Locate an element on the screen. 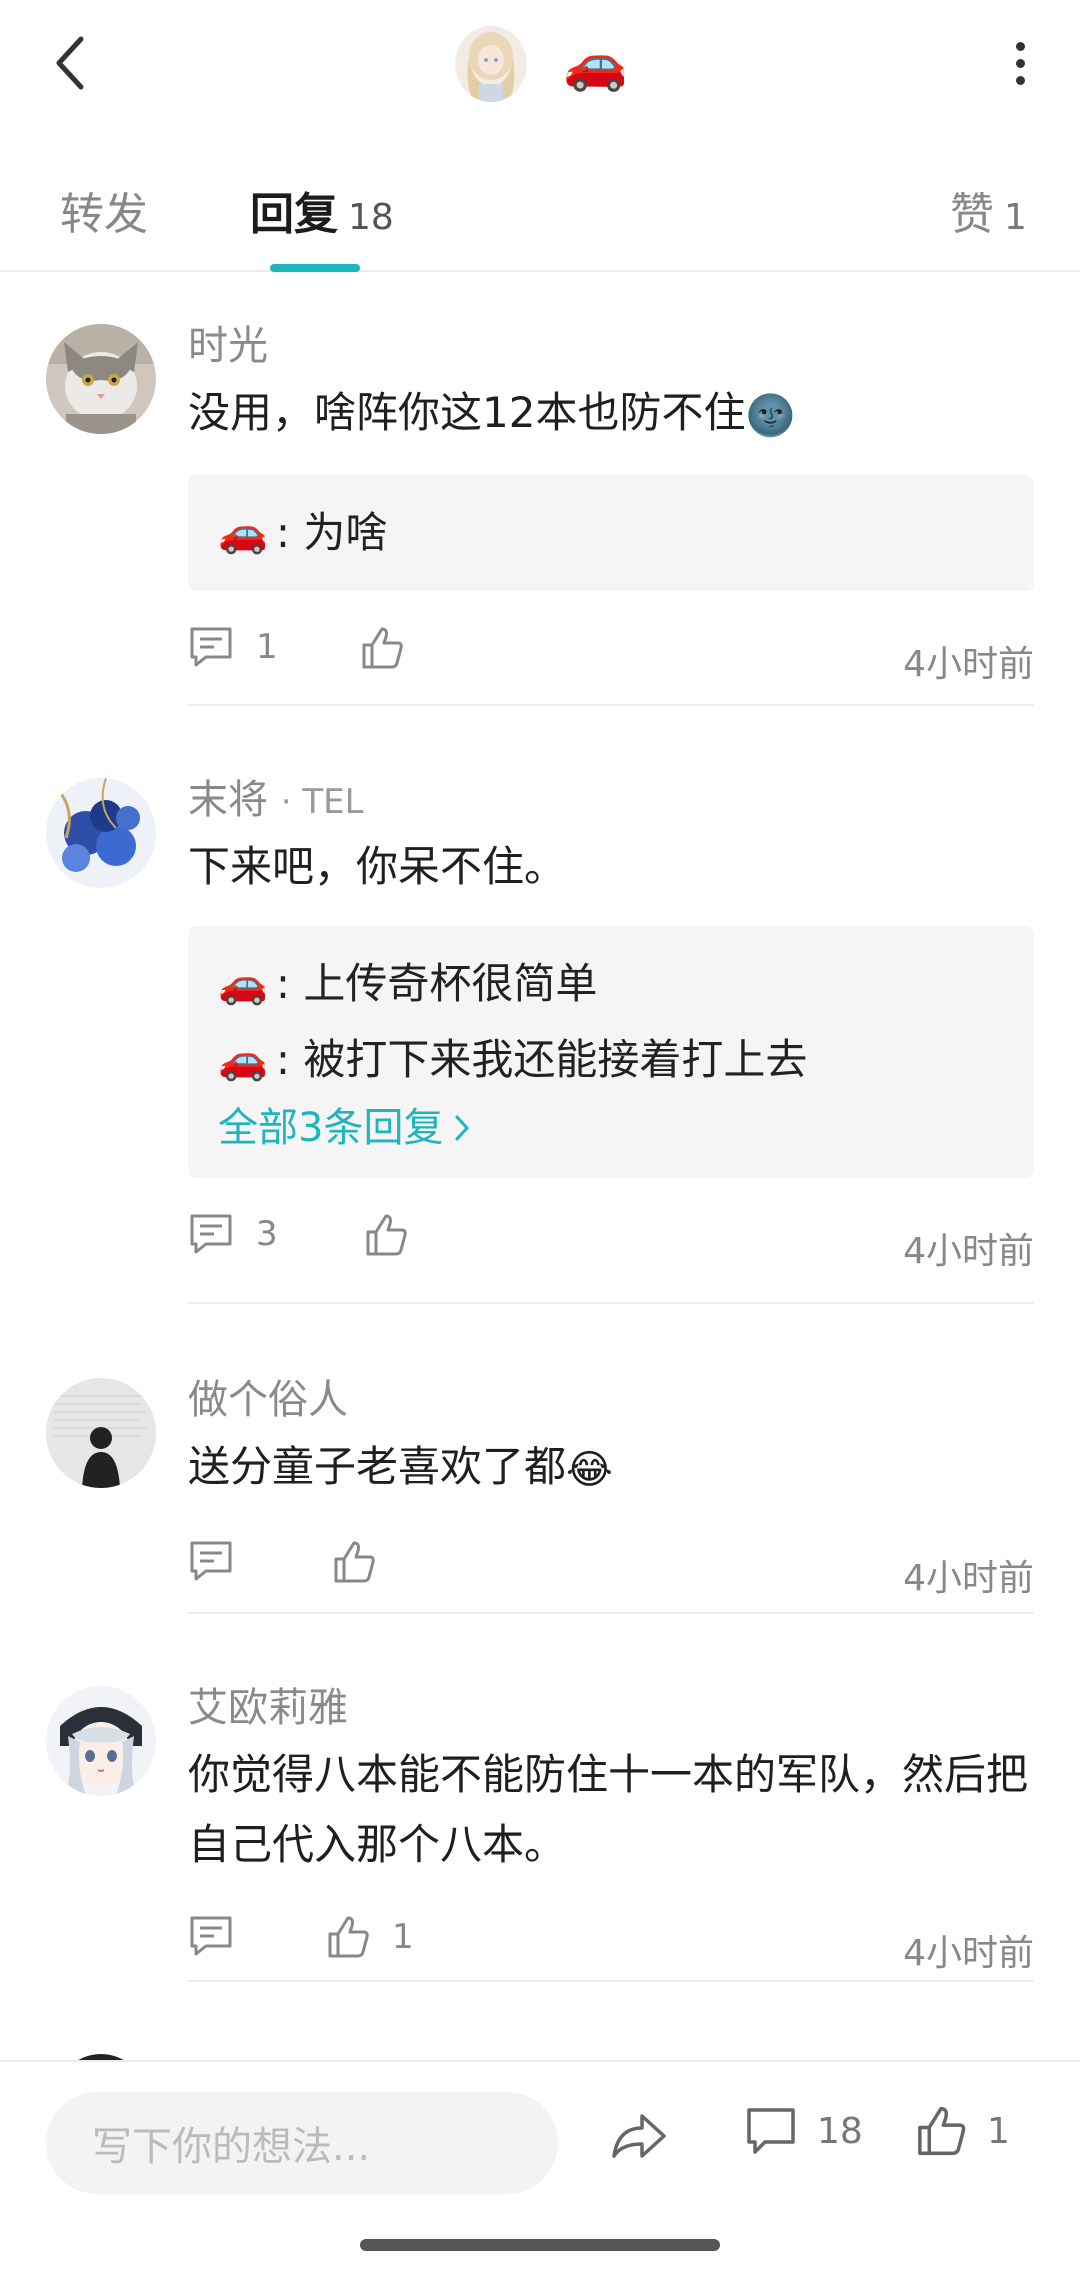  comment-text: 没用，啥阵你这12本也防不住🌚 is located at coordinates (611, 414).